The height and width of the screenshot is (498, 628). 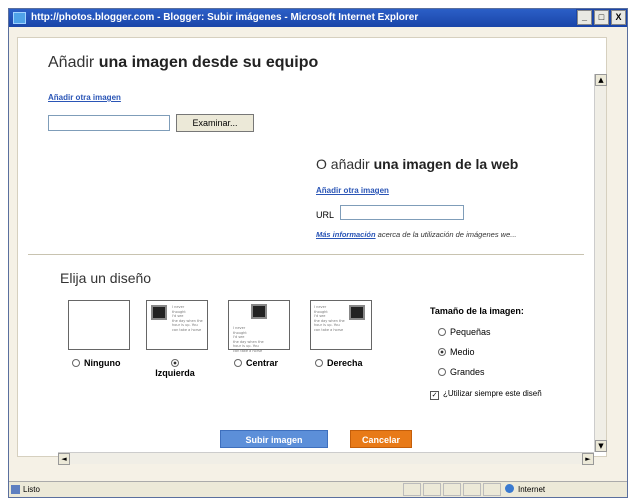 I want to click on size-option-large: Grandes, so click(x=461, y=372).